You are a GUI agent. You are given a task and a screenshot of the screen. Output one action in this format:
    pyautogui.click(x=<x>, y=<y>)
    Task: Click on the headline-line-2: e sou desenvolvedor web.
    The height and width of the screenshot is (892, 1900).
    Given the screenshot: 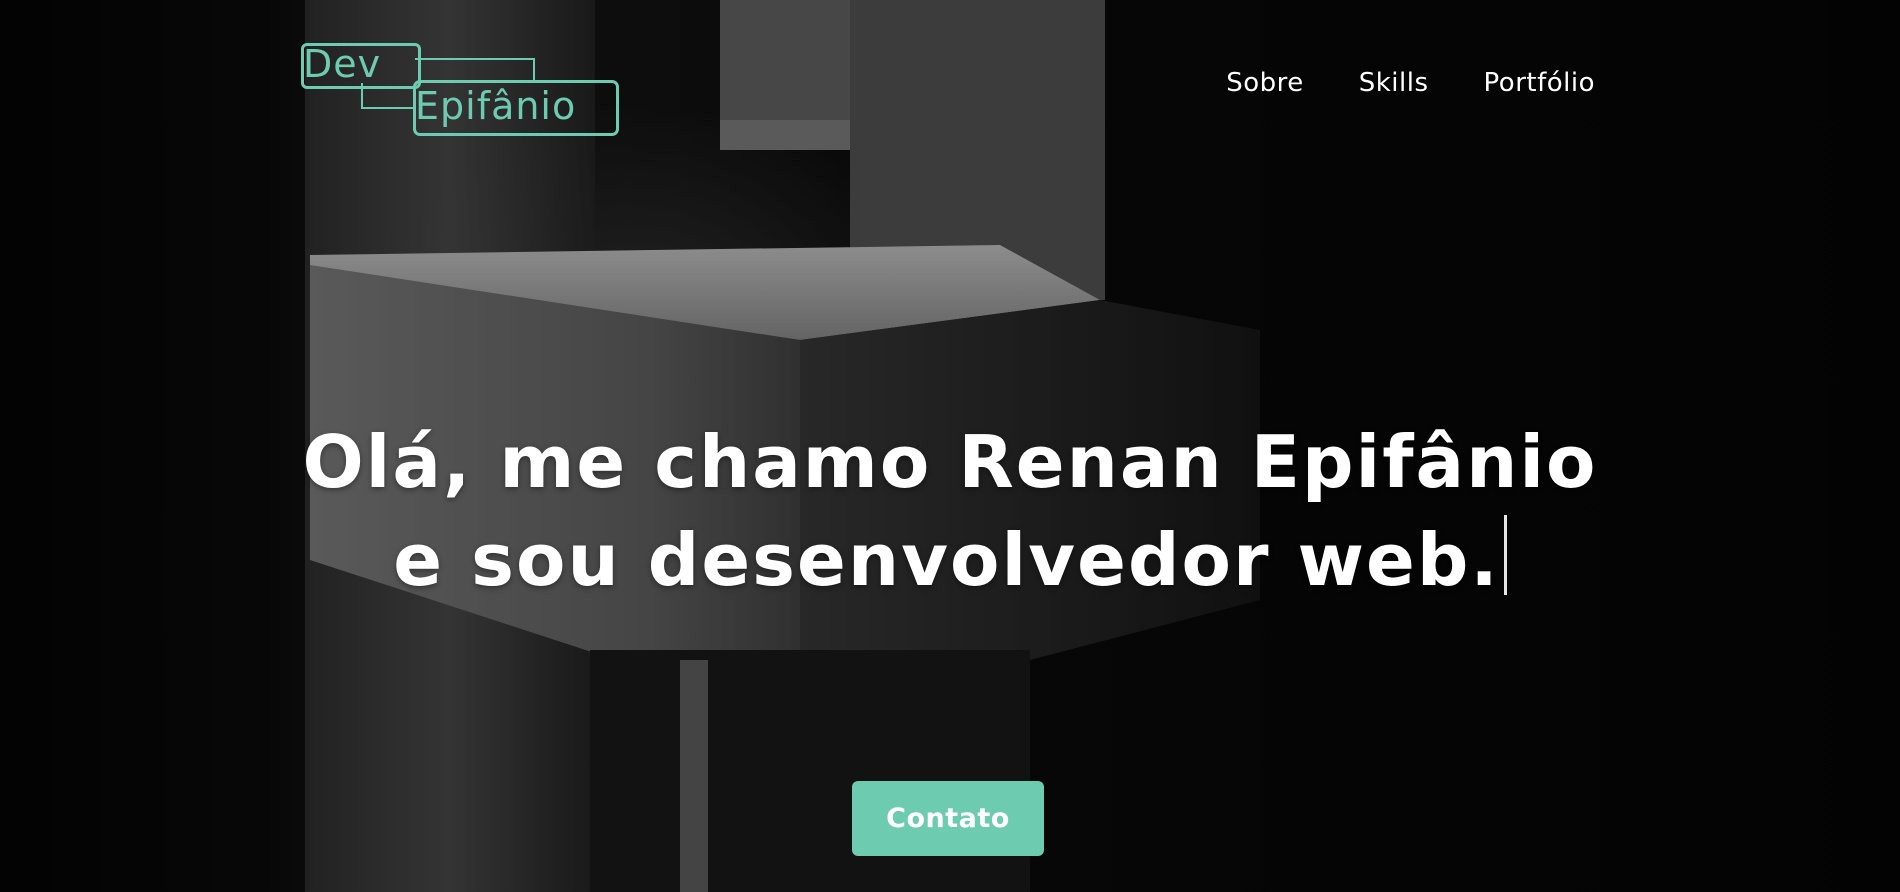 What is the action you would take?
    pyautogui.click(x=946, y=560)
    